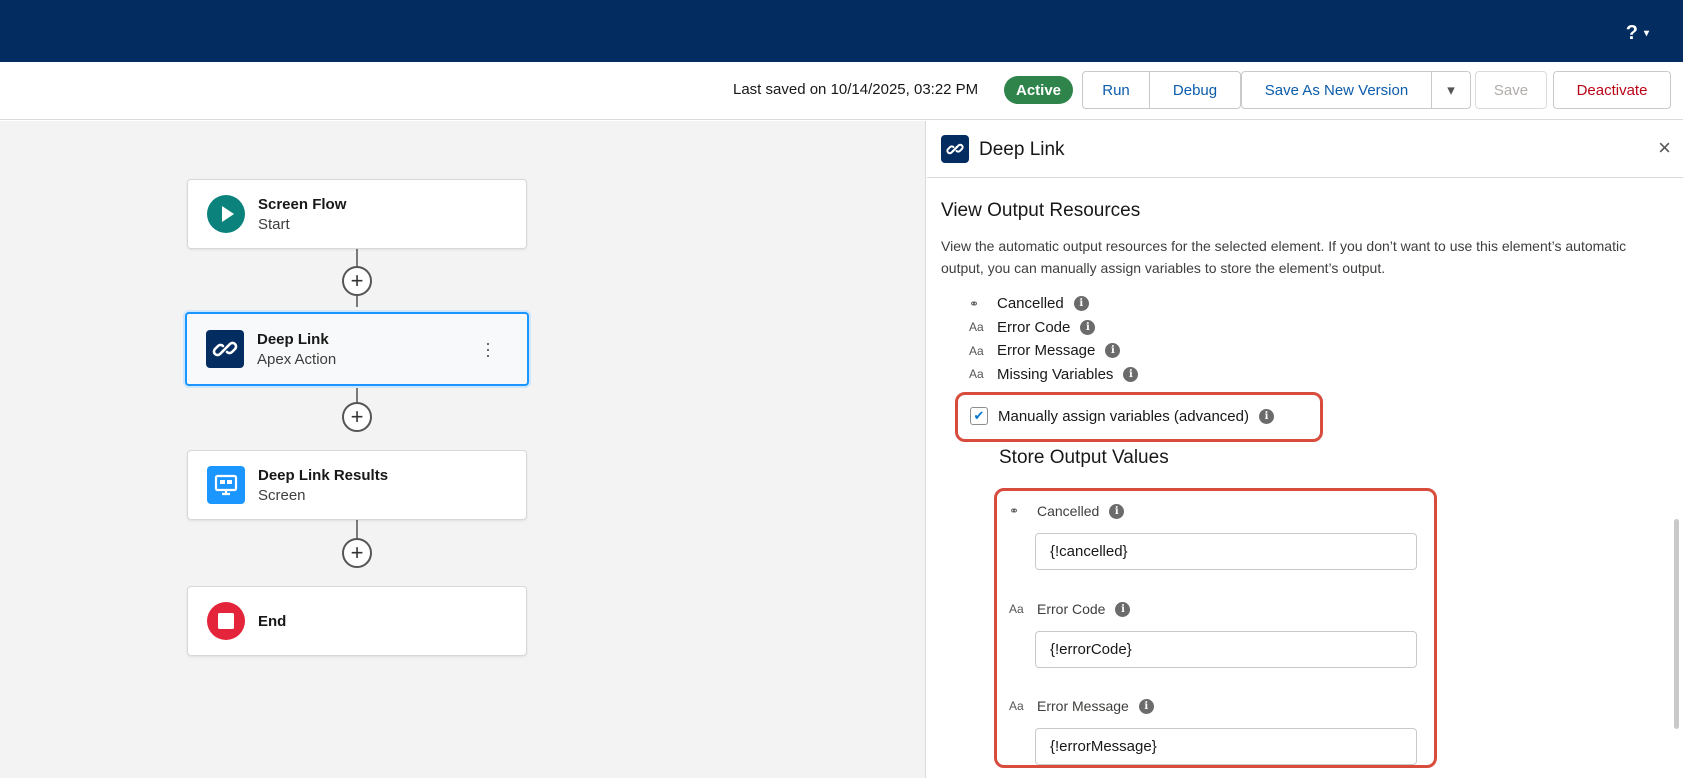 The height and width of the screenshot is (778, 1683). Describe the element at coordinates (357, 349) in the screenshot. I see `flow-node-deep-link: Deep Link Apex Action · · ·` at that location.